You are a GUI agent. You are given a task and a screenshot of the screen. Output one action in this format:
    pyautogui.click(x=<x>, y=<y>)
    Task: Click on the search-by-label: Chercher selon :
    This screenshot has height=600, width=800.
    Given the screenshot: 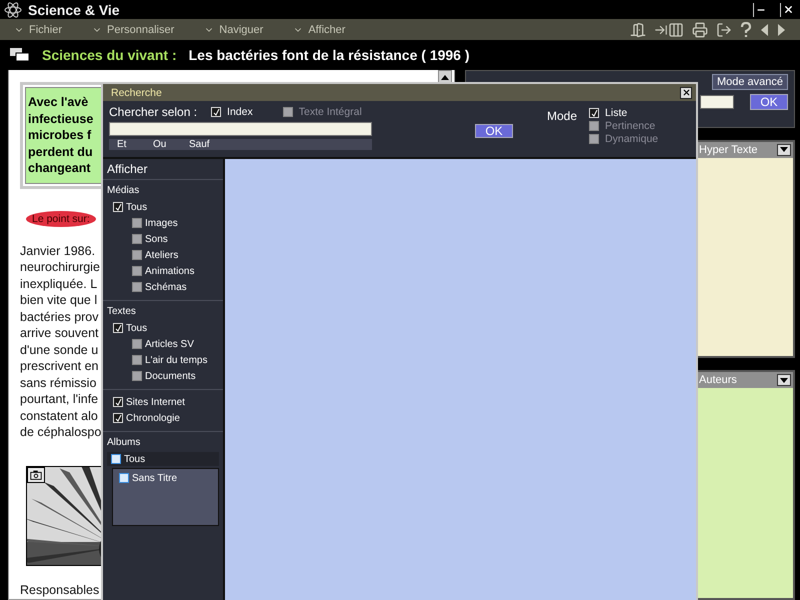 What is the action you would take?
    pyautogui.click(x=153, y=112)
    